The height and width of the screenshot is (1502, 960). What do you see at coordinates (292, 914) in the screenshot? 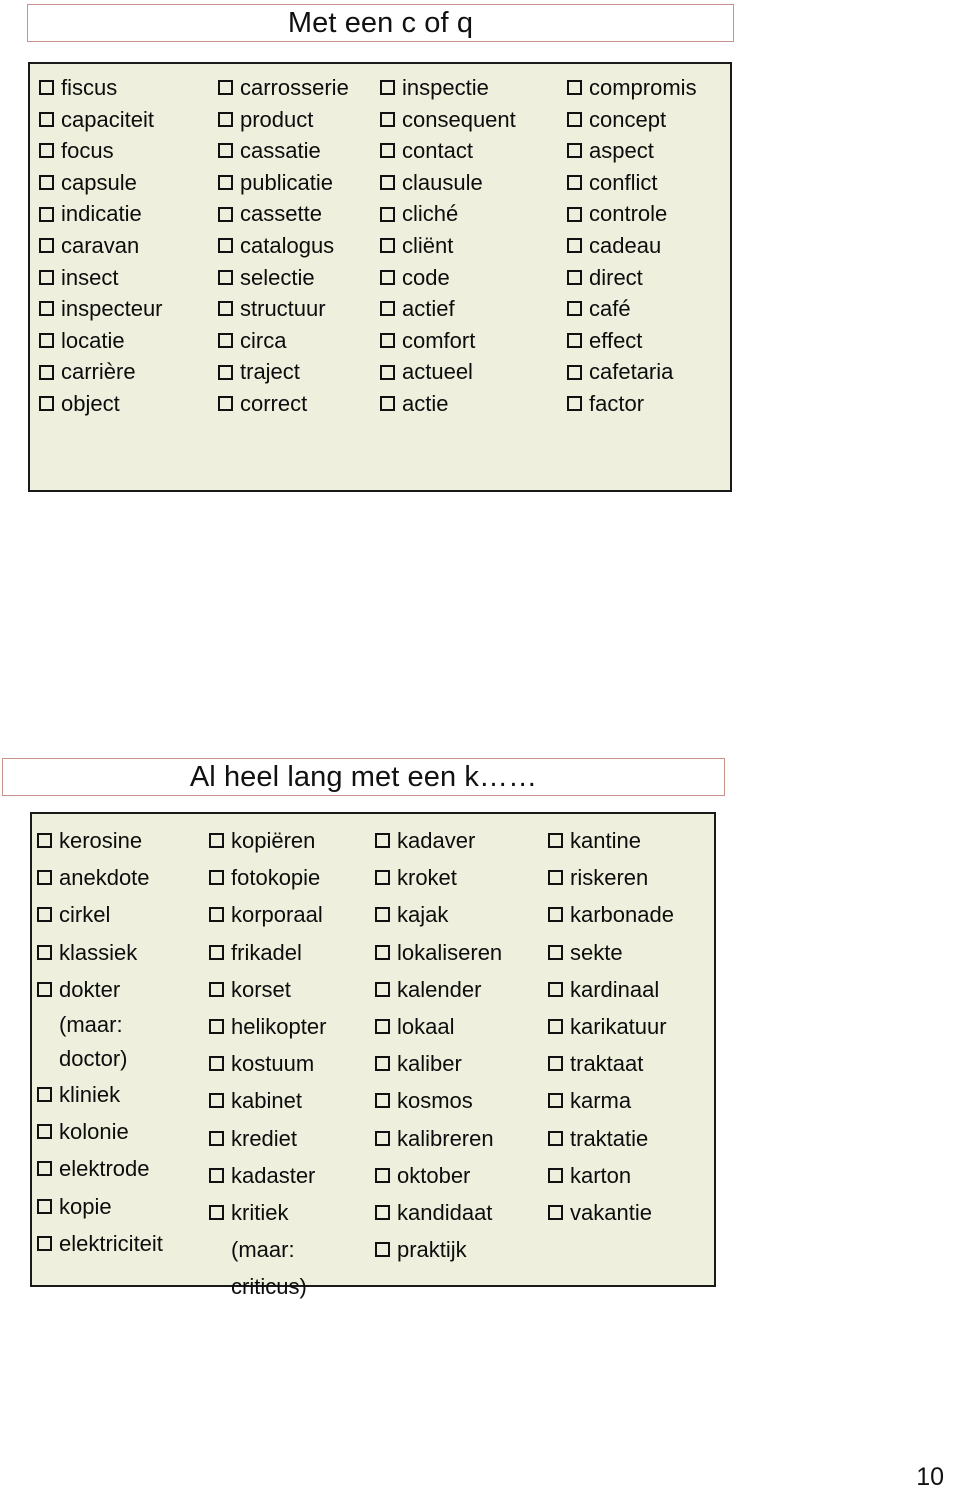
I see `word-checkbox-item: korporaal` at bounding box center [292, 914].